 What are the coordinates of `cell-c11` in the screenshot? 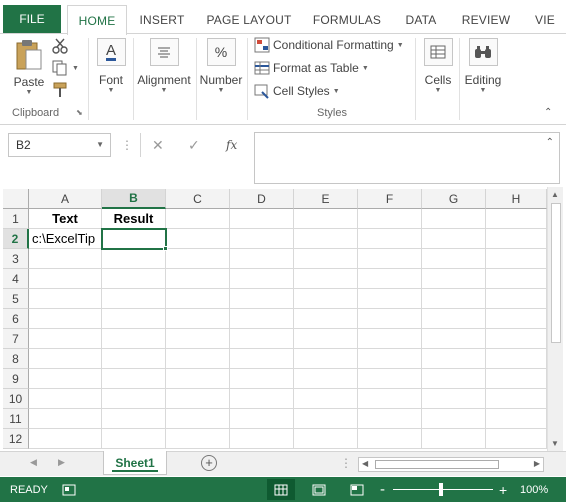 It's located at (198, 419).